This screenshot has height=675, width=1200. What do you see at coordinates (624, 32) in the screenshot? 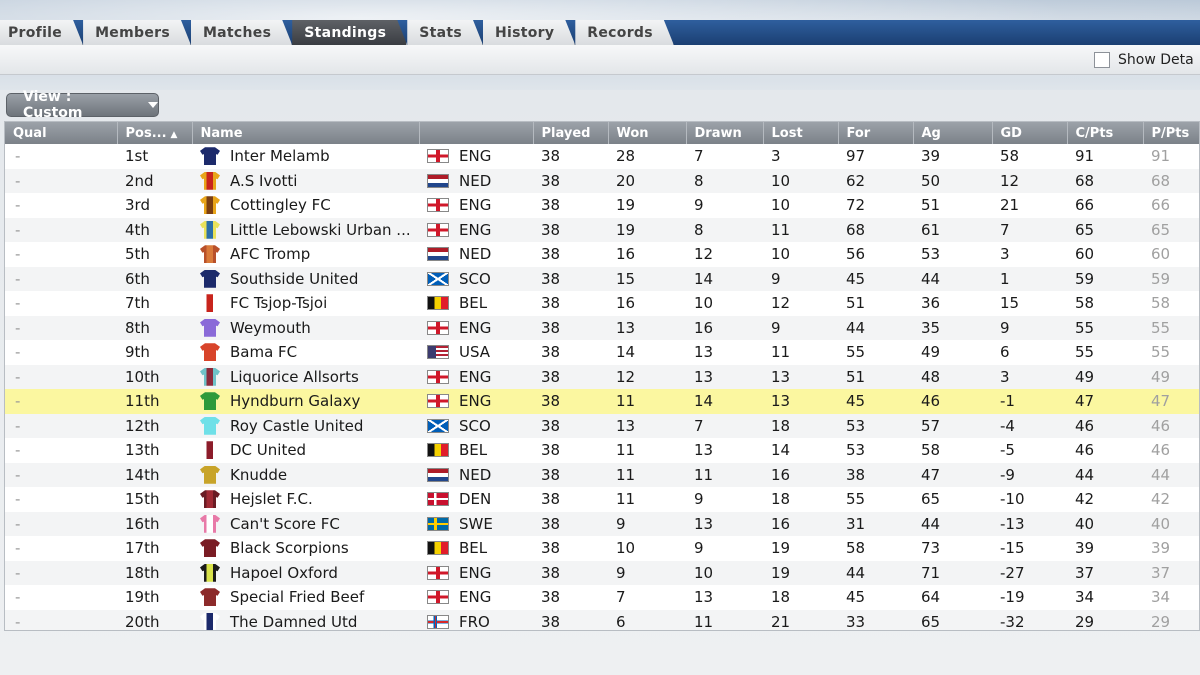
I see `tab-records: Records` at bounding box center [624, 32].